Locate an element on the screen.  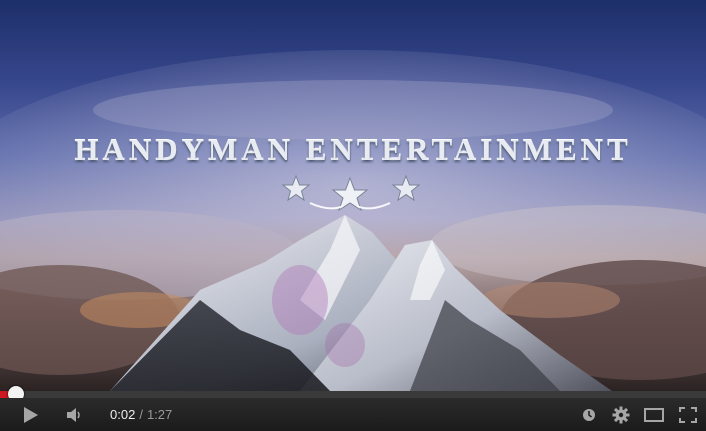
theater-mode-button is located at coordinates (654, 414).